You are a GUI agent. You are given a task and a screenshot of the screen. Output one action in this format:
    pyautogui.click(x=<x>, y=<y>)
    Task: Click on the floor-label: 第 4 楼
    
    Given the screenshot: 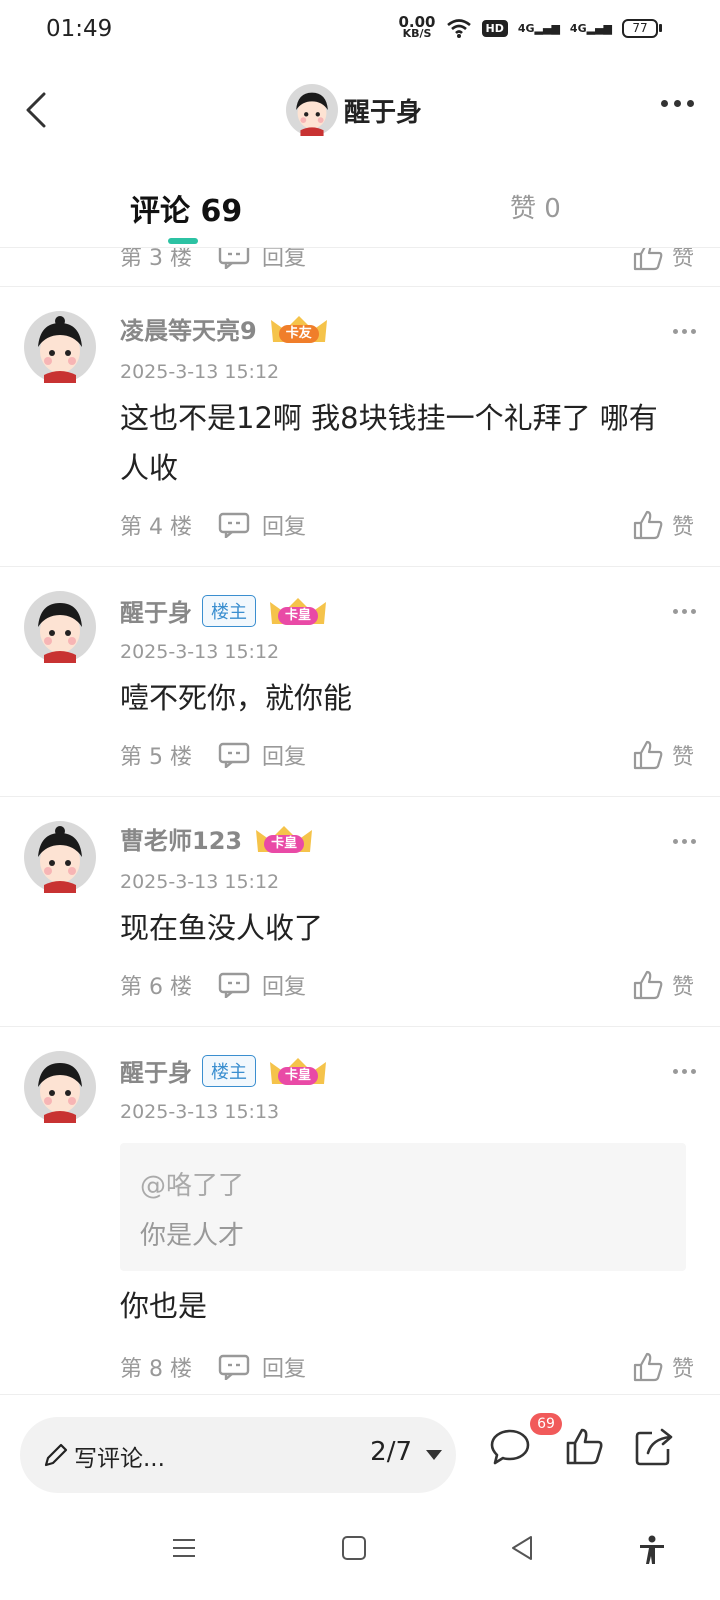 What is the action you would take?
    pyautogui.click(x=156, y=527)
    